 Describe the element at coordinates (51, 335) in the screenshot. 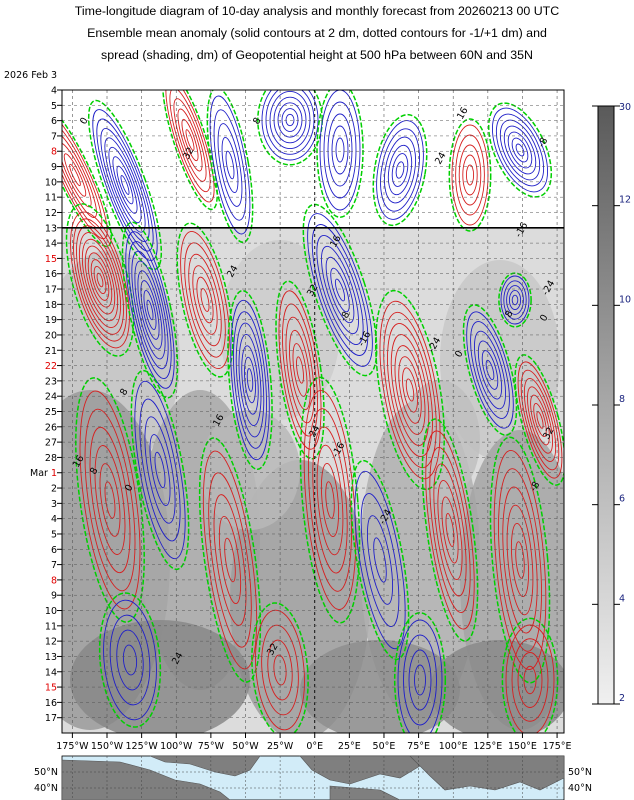

I see `y-tick-label: 20` at that location.